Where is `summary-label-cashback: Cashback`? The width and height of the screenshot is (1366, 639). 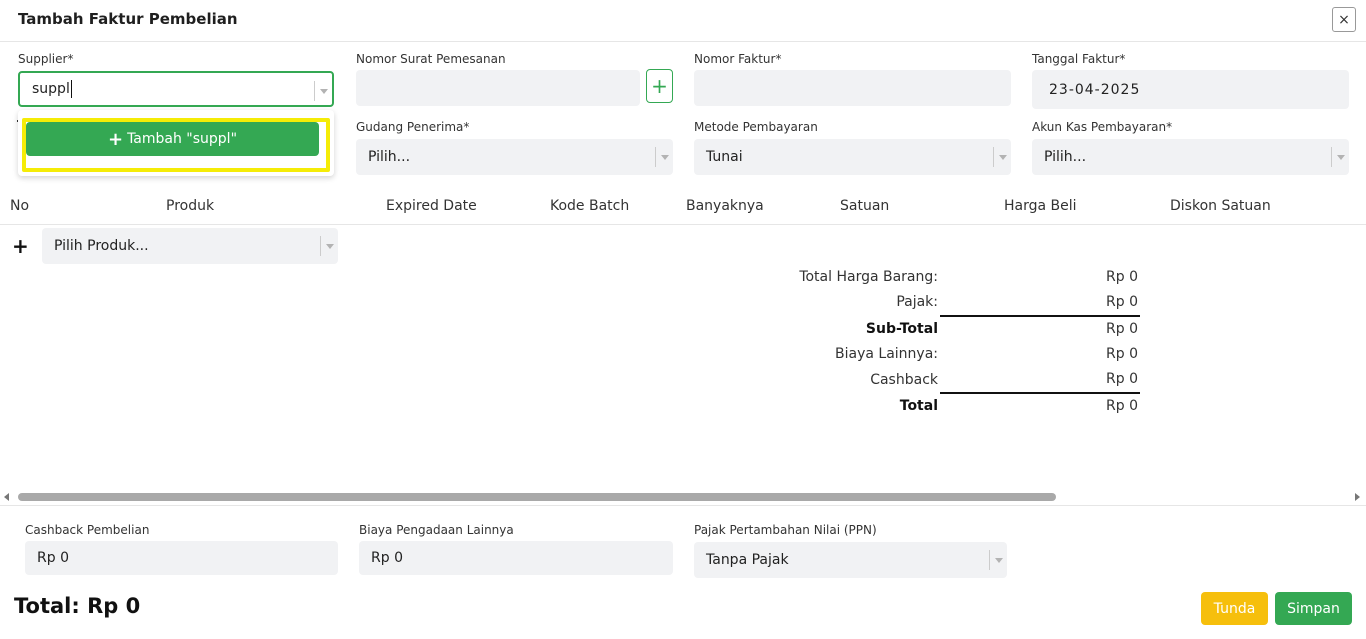
summary-label-cashback: Cashback is located at coordinates (904, 380).